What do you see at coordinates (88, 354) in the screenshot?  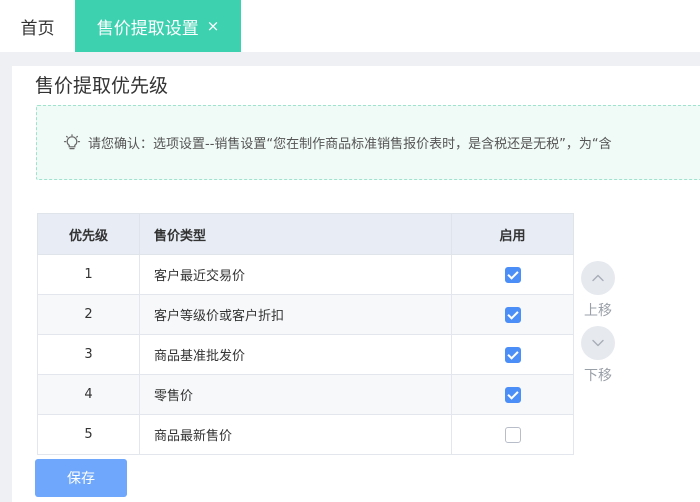 I see `row-priority: 3` at bounding box center [88, 354].